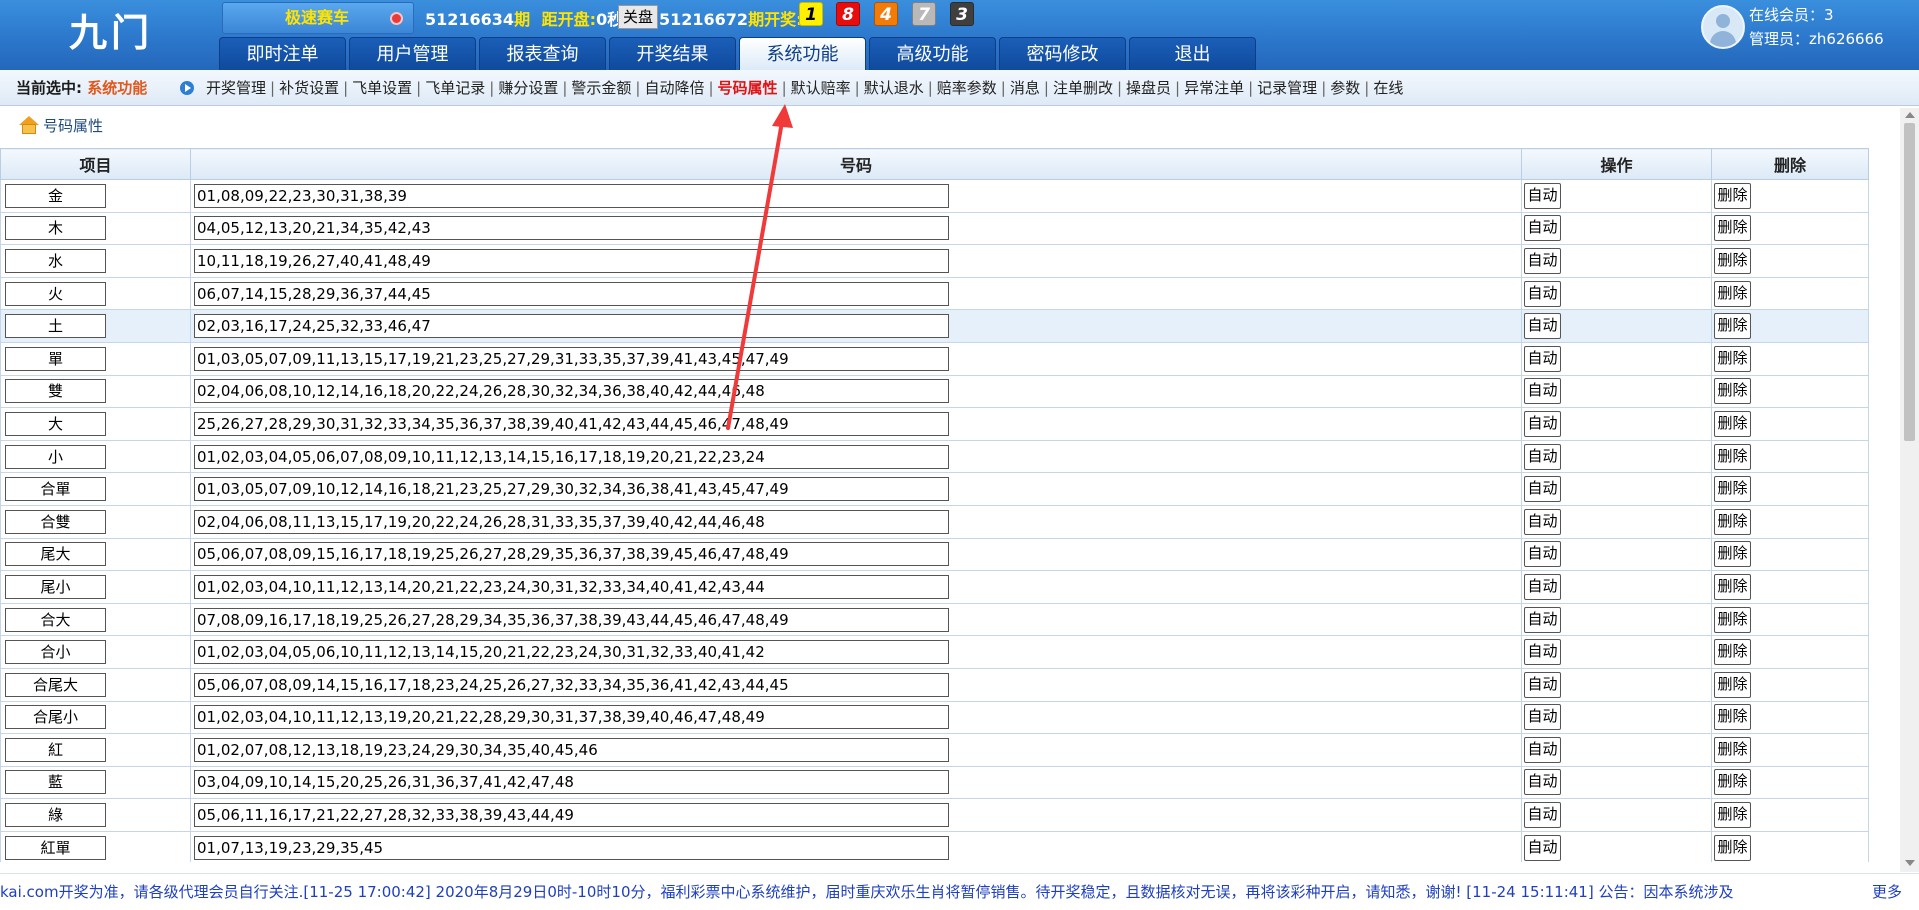 The width and height of the screenshot is (1919, 910). What do you see at coordinates (1910, 863) in the screenshot?
I see `scroll-down-icon` at bounding box center [1910, 863].